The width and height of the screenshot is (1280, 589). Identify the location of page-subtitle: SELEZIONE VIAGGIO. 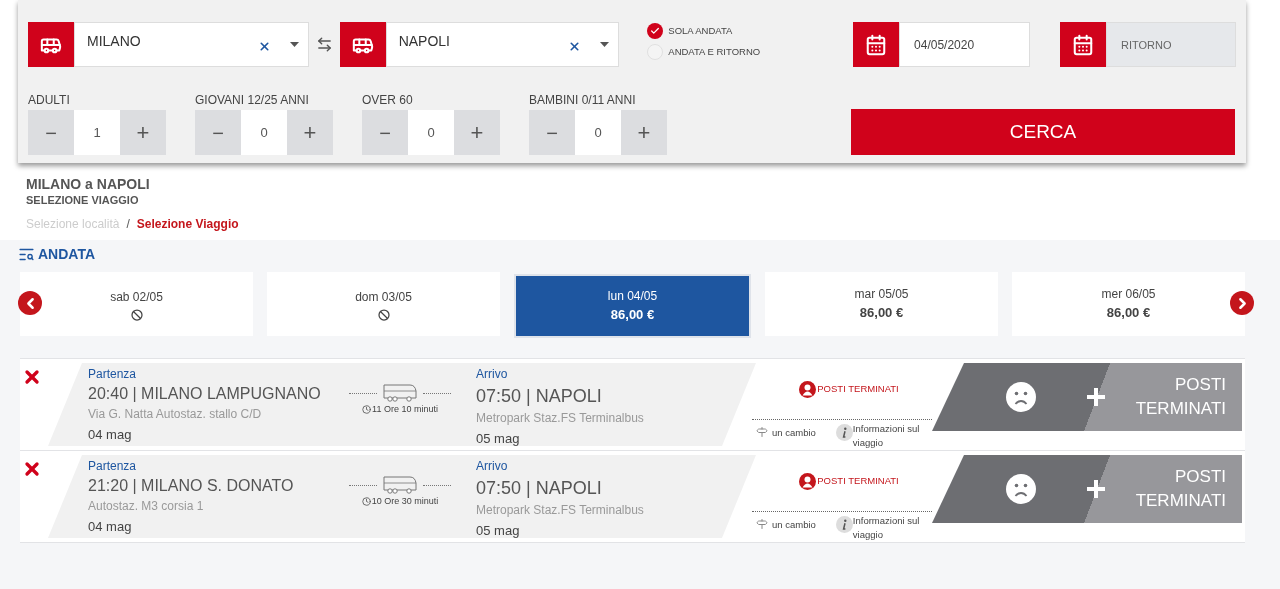
(83, 200).